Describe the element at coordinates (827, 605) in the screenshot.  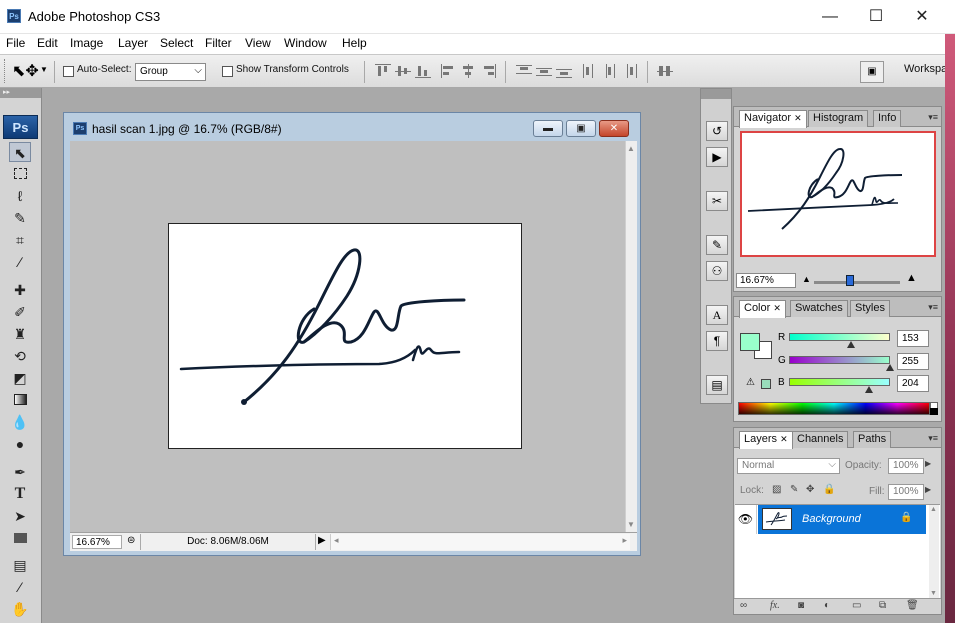
I see `adjustment-layer-icon: ◐` at that location.